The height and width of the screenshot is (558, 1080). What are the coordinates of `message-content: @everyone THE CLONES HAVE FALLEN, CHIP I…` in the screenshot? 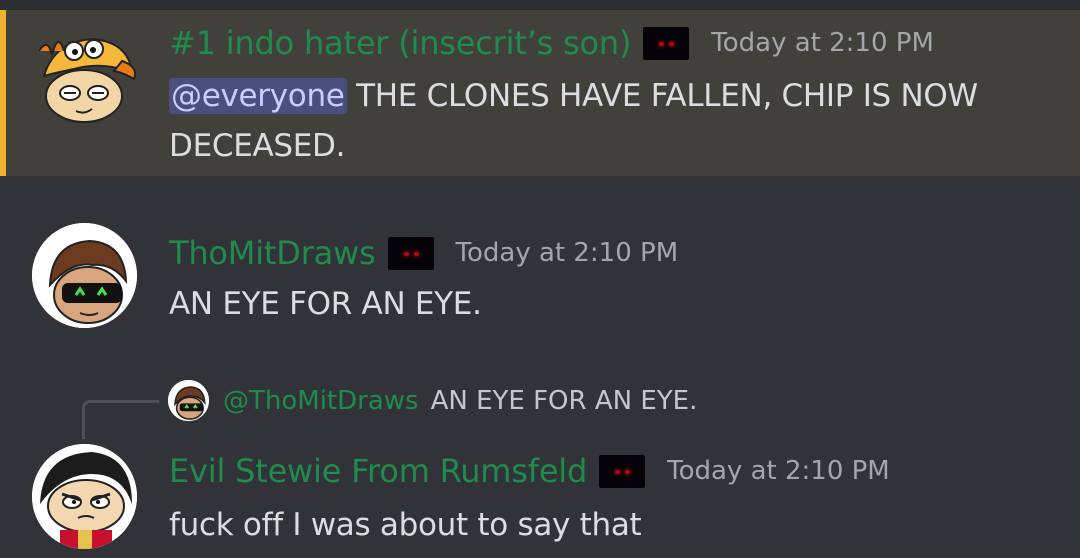 It's located at (573, 121).